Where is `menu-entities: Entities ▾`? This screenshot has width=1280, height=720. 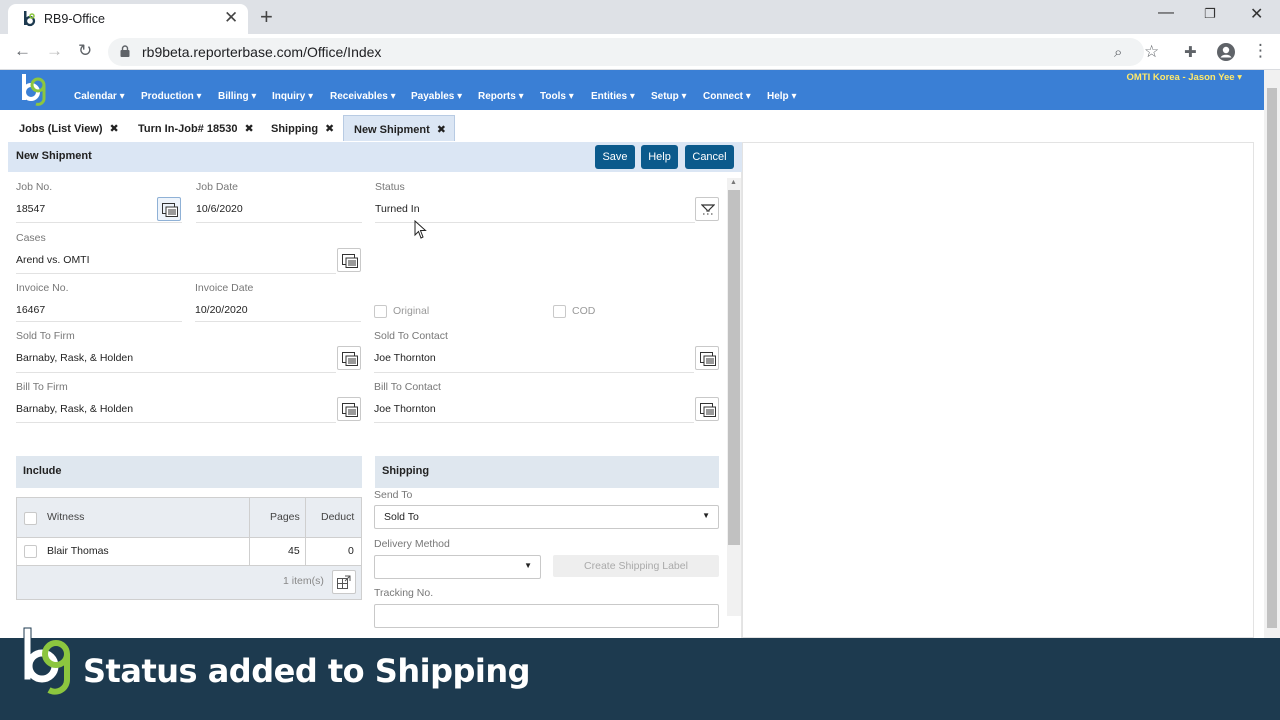 menu-entities: Entities ▾ is located at coordinates (613, 96).